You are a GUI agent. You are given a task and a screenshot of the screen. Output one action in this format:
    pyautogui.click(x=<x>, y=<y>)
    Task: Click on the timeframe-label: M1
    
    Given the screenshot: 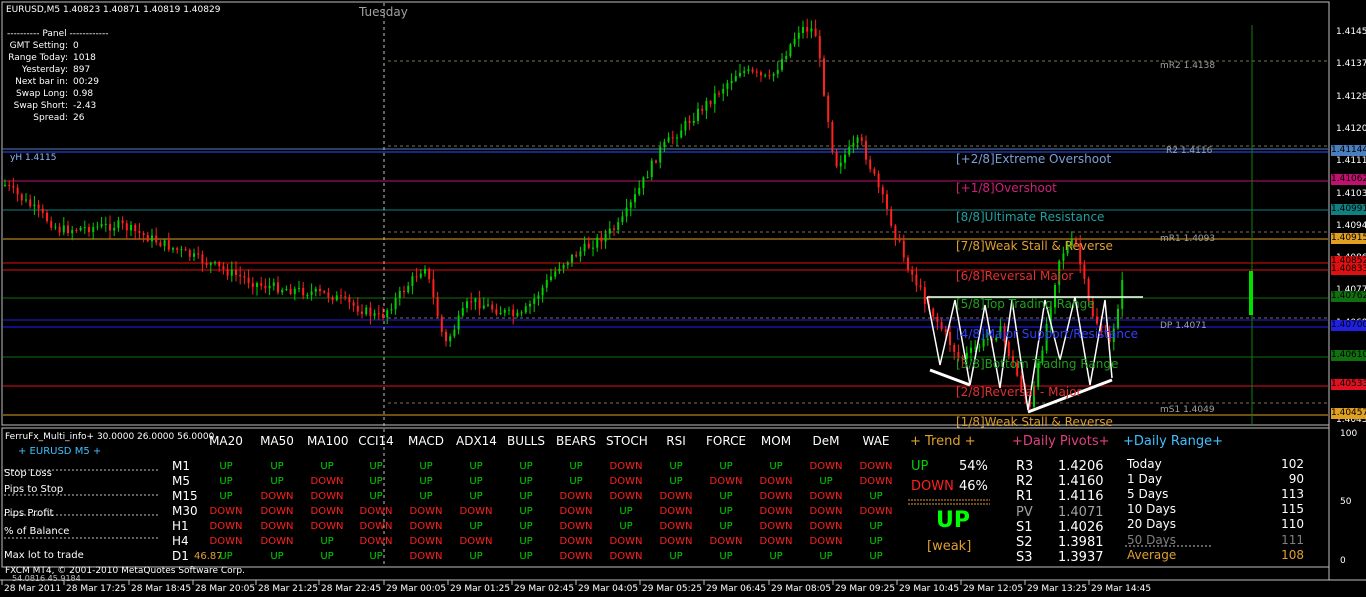 What is the action you would take?
    pyautogui.click(x=181, y=466)
    